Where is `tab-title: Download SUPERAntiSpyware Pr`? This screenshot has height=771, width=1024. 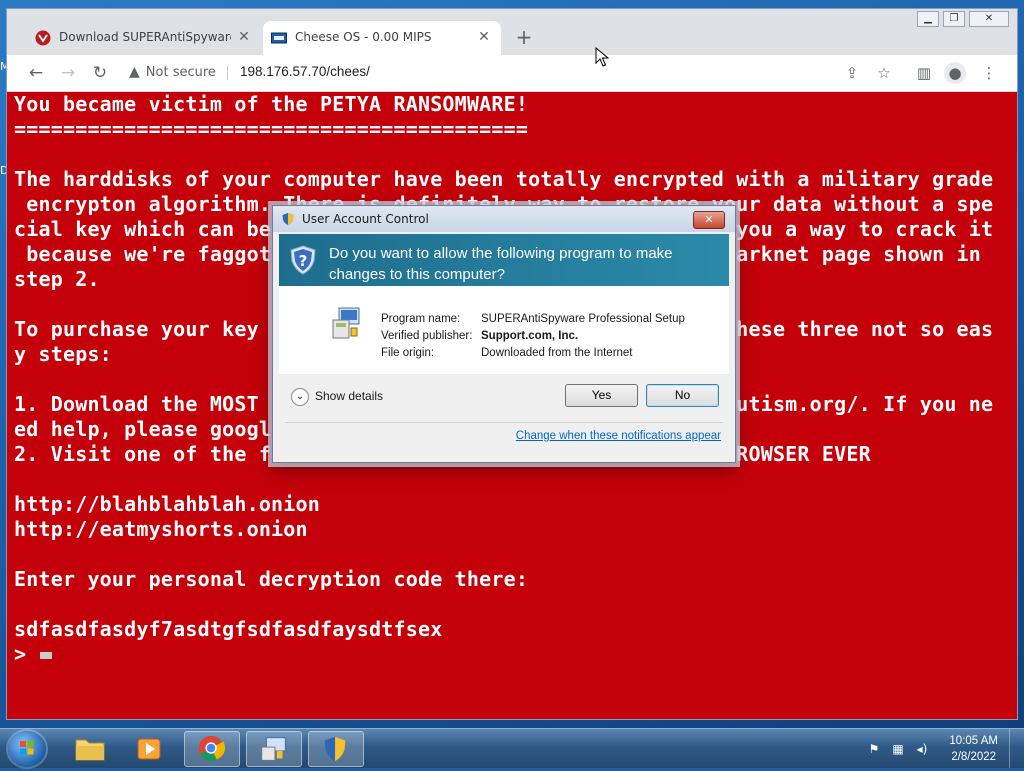
tab-title: Download SUPERAntiSpyware Pr is located at coordinates (145, 37).